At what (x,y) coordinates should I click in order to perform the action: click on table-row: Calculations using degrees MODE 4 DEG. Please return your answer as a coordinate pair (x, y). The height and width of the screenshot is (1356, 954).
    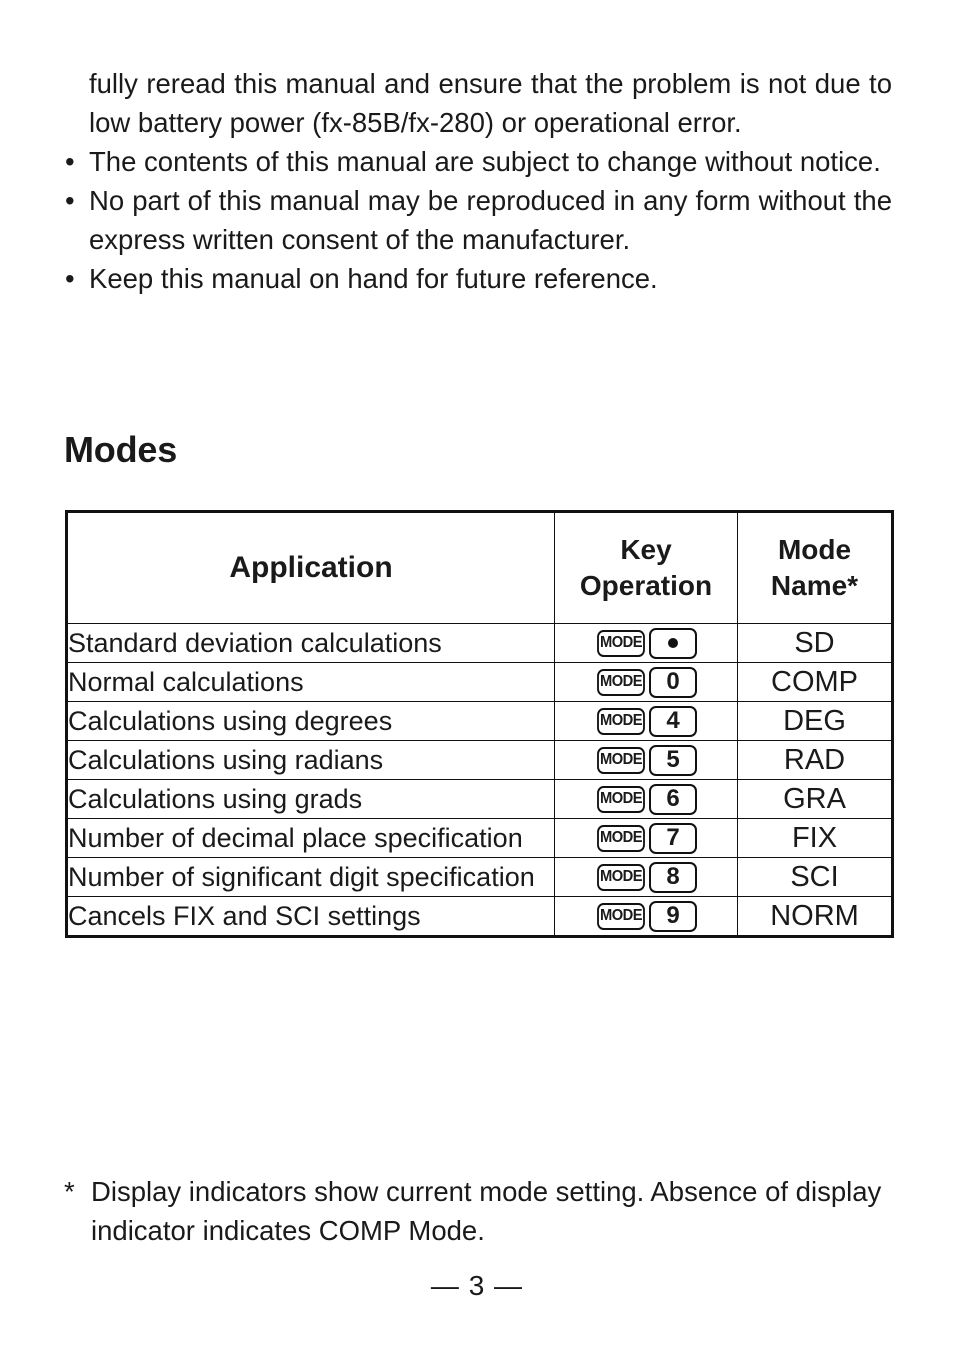
    Looking at the image, I should click on (479, 721).